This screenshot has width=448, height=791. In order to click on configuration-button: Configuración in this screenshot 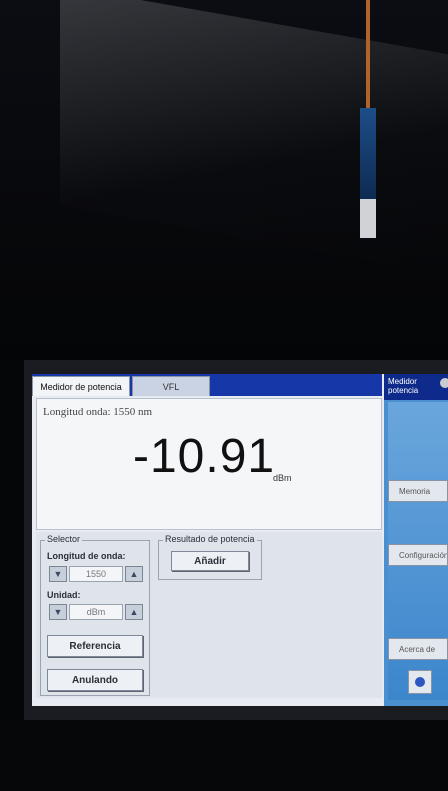, I will do `click(418, 555)`.